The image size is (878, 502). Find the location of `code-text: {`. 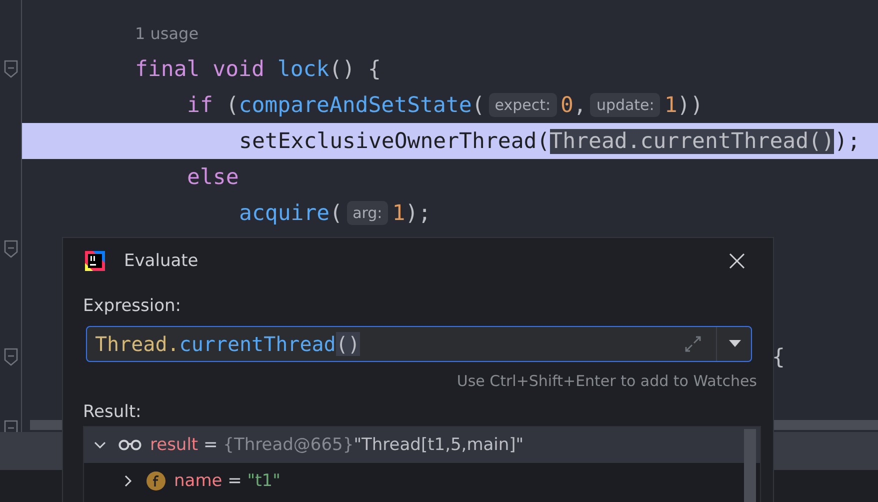

code-text: { is located at coordinates (778, 357).